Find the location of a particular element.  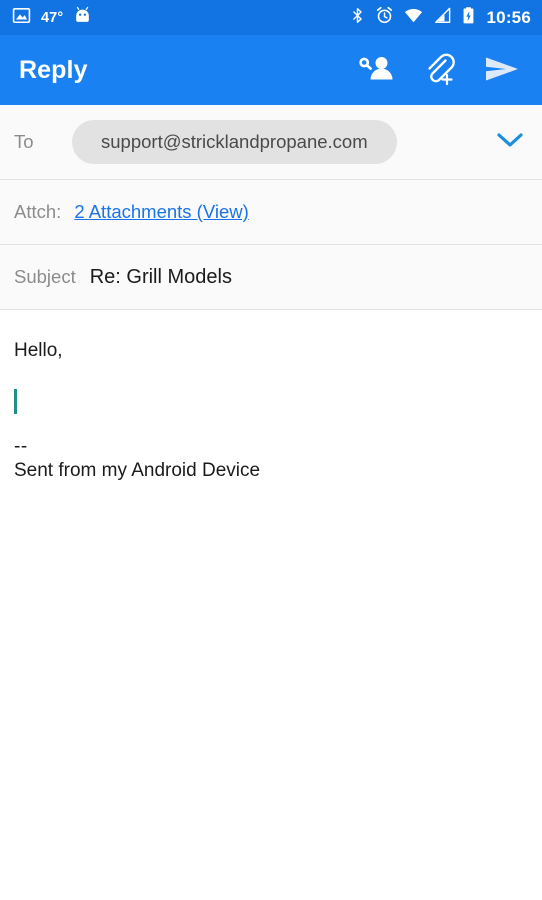

body-cursor-line is located at coordinates (271, 401).